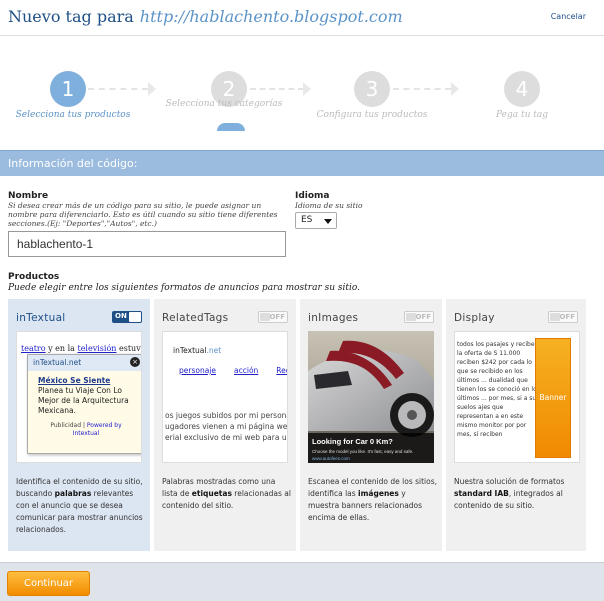 This screenshot has width=604, height=601. Describe the element at coordinates (312, 196) in the screenshot. I see `language-label: Idioma` at that location.